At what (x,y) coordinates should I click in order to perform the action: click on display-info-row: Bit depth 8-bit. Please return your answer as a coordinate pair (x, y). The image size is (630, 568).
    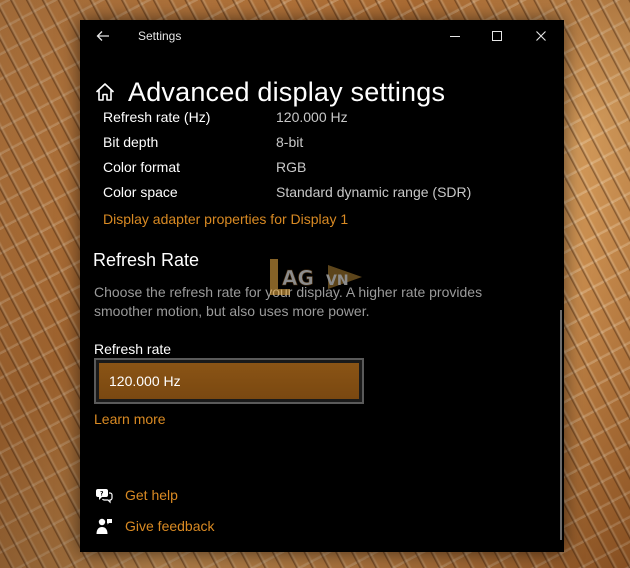
    Looking at the image, I should click on (323, 146).